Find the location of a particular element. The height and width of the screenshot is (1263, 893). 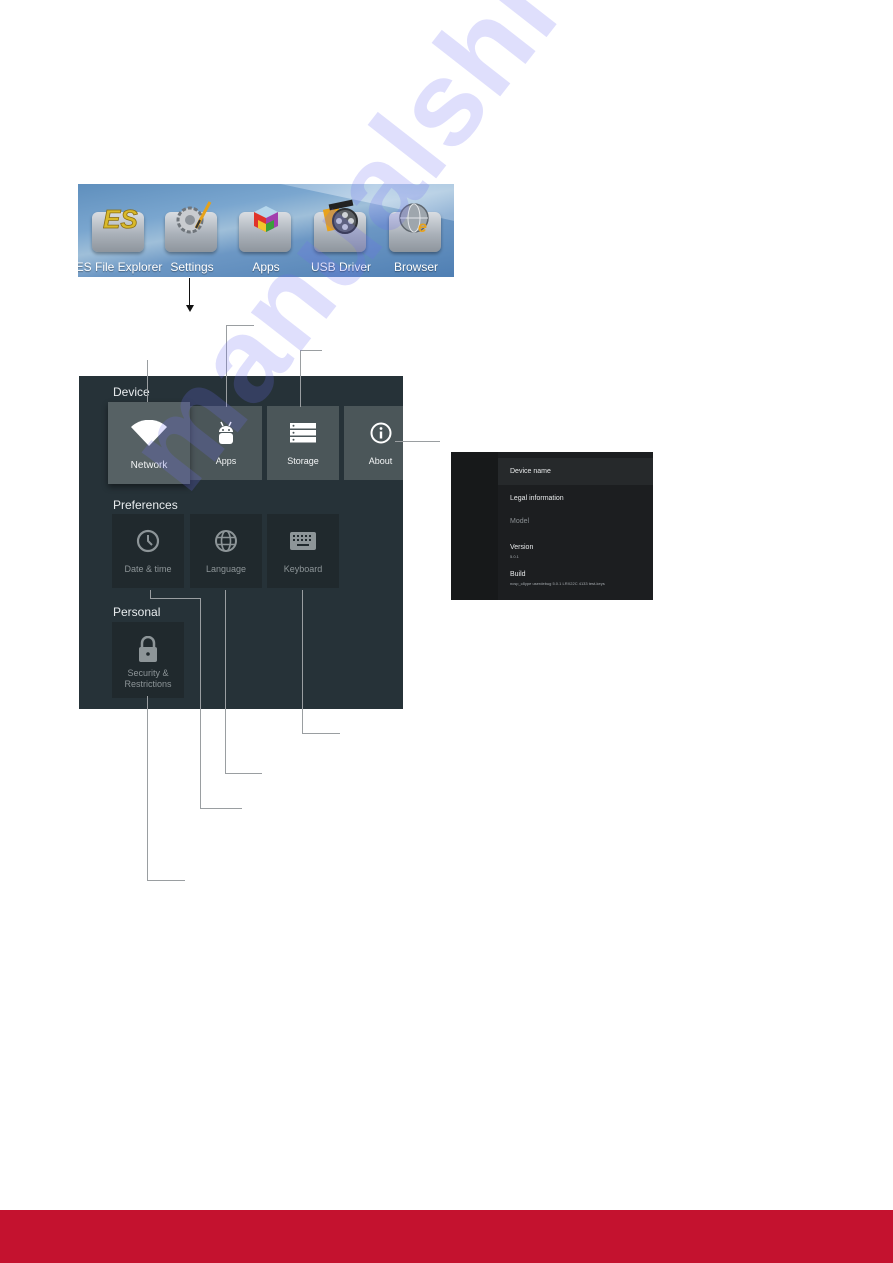

launcher-label: Browser is located at coordinates (415, 267).